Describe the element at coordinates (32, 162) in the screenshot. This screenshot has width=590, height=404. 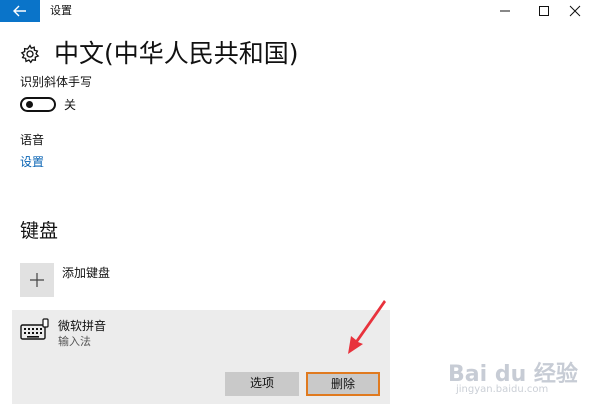
I see `speech-settings-link: 设置` at that location.